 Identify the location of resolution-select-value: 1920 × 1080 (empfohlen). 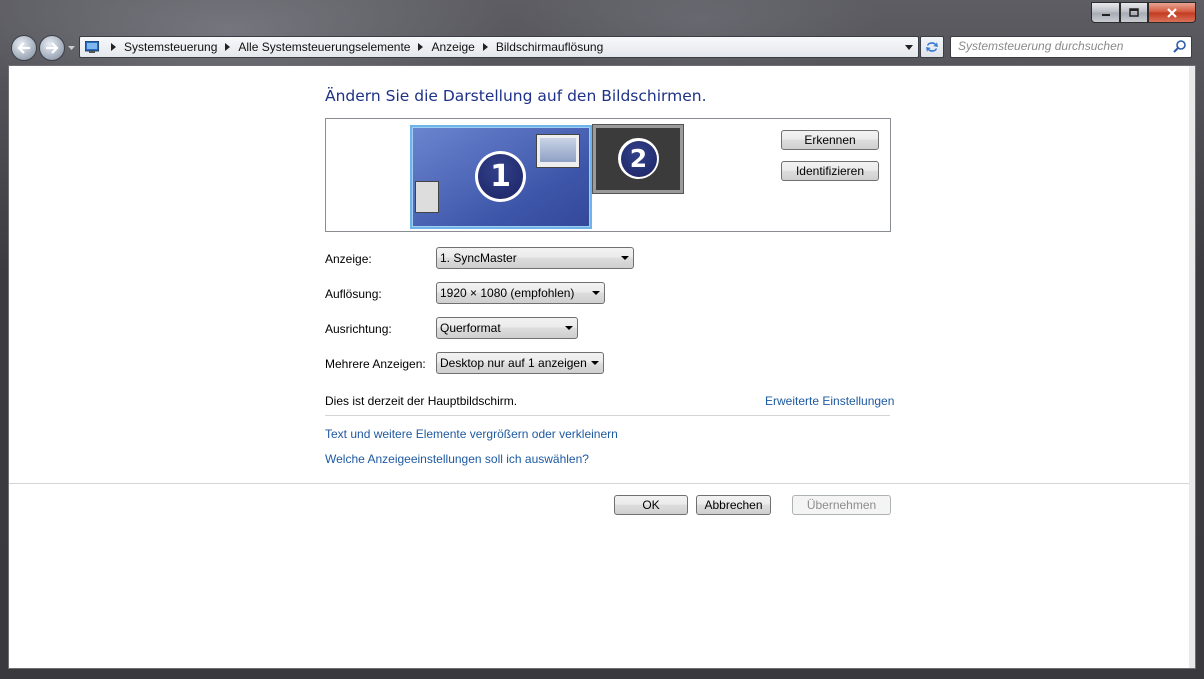
(507, 293).